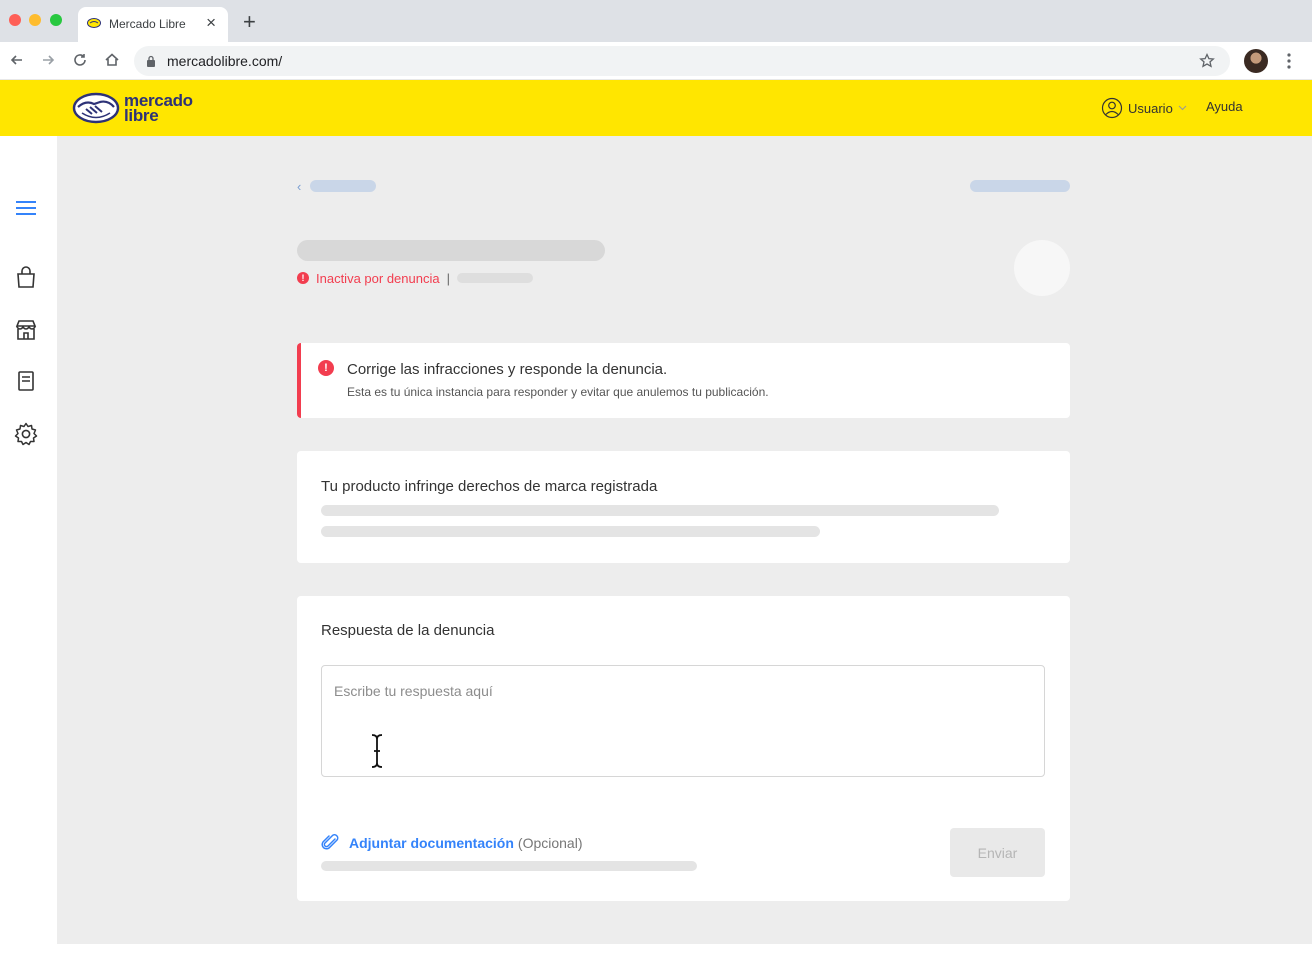 This screenshot has height=954, width=1312. I want to click on send-button: Enviar, so click(997, 852).